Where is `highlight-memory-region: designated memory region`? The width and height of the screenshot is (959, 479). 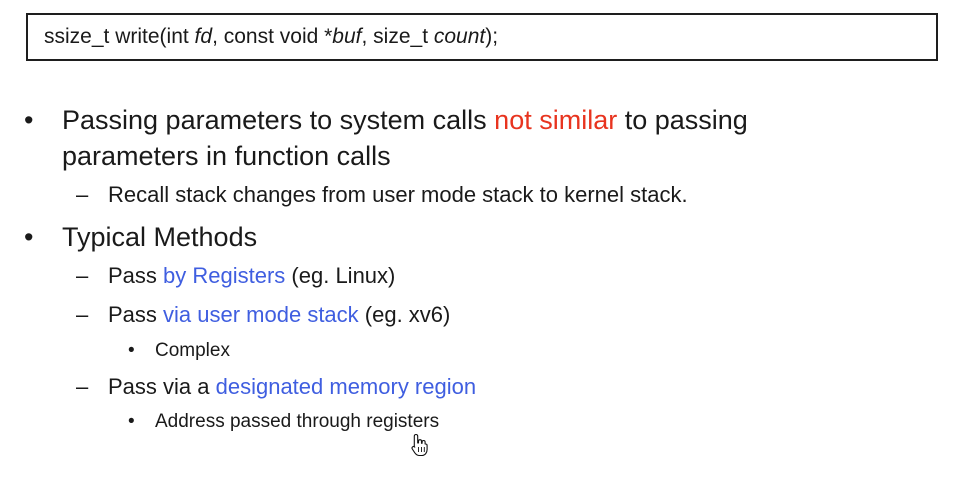
highlight-memory-region: designated memory region is located at coordinates (346, 386).